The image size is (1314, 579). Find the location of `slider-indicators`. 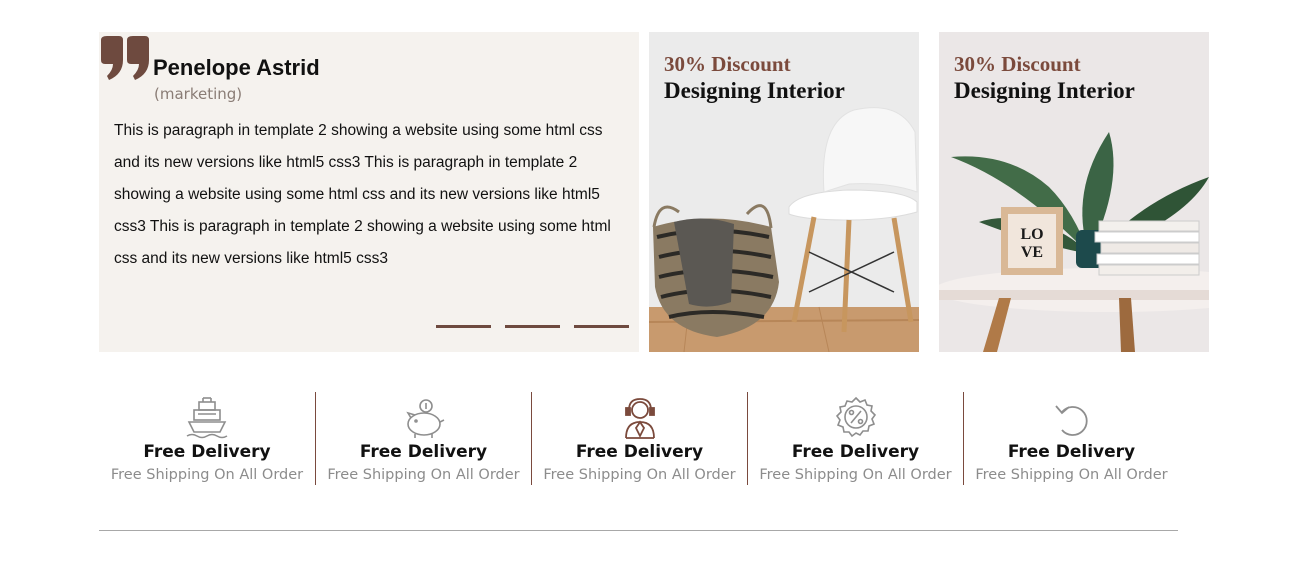

slider-indicators is located at coordinates (532, 326).